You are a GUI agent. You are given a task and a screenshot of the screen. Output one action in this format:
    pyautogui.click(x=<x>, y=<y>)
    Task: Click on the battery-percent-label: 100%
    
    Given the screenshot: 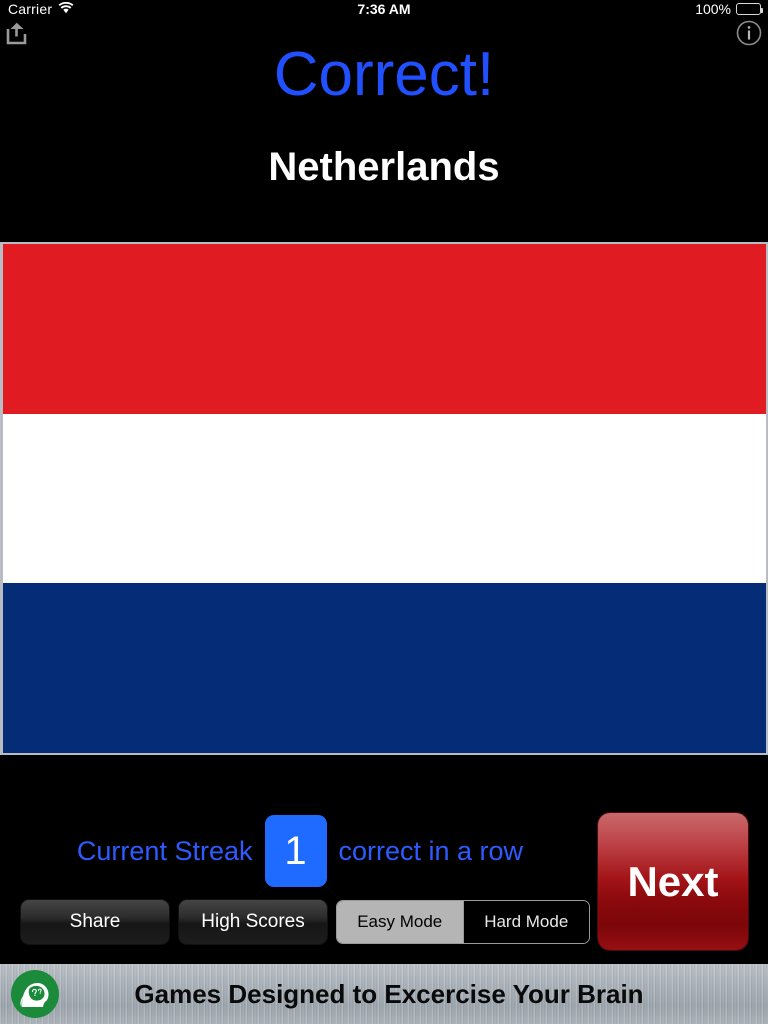 What is the action you would take?
    pyautogui.click(x=713, y=9)
    